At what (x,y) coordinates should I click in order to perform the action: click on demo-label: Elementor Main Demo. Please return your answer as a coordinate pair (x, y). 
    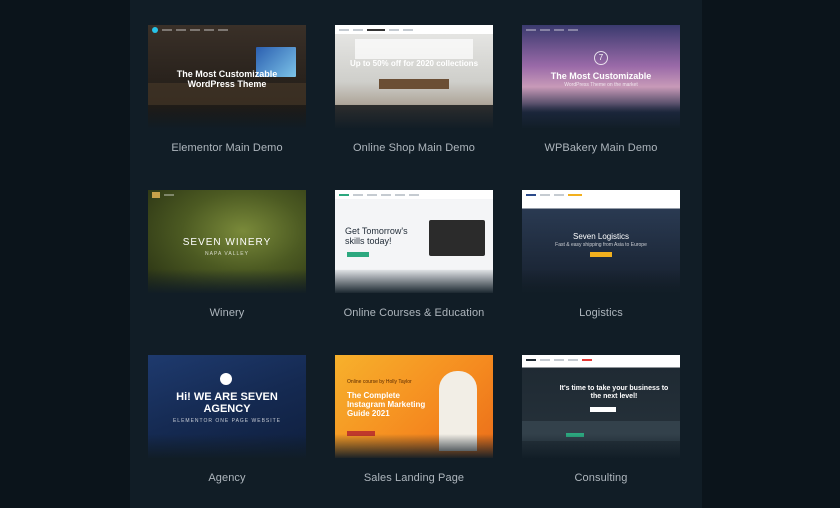
    Looking at the image, I should click on (227, 148).